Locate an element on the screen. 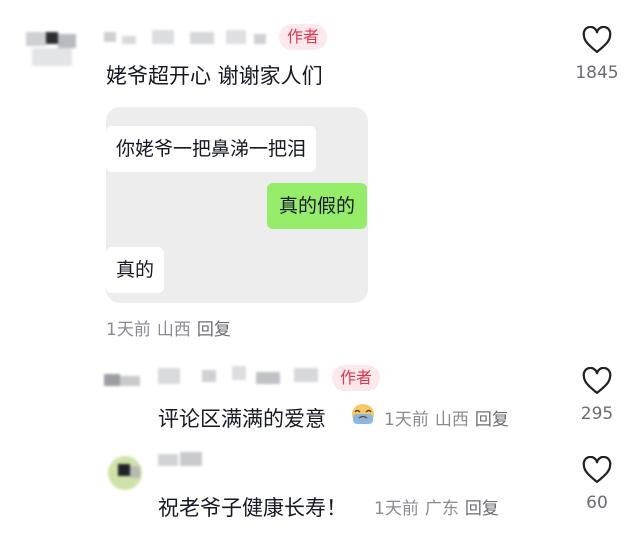 The width and height of the screenshot is (640, 533). comment-location: 广东 is located at coordinates (441, 509).